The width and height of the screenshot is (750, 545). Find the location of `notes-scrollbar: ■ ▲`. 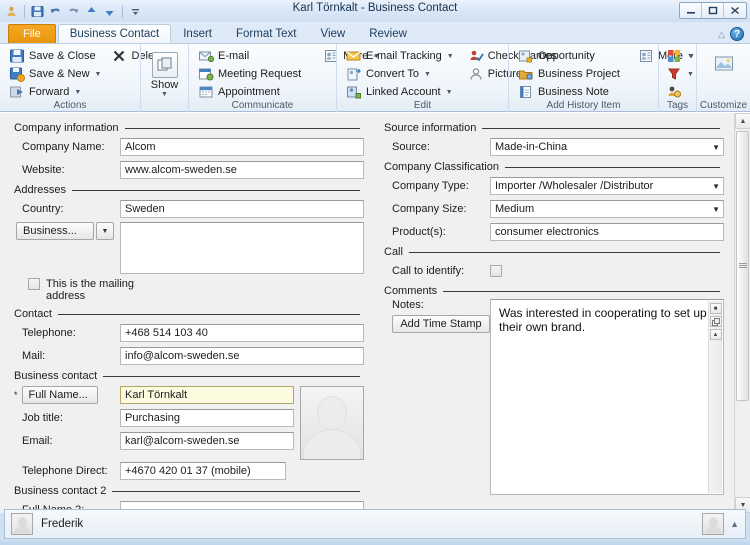

notes-scrollbar: ■ ▲ is located at coordinates (715, 397).